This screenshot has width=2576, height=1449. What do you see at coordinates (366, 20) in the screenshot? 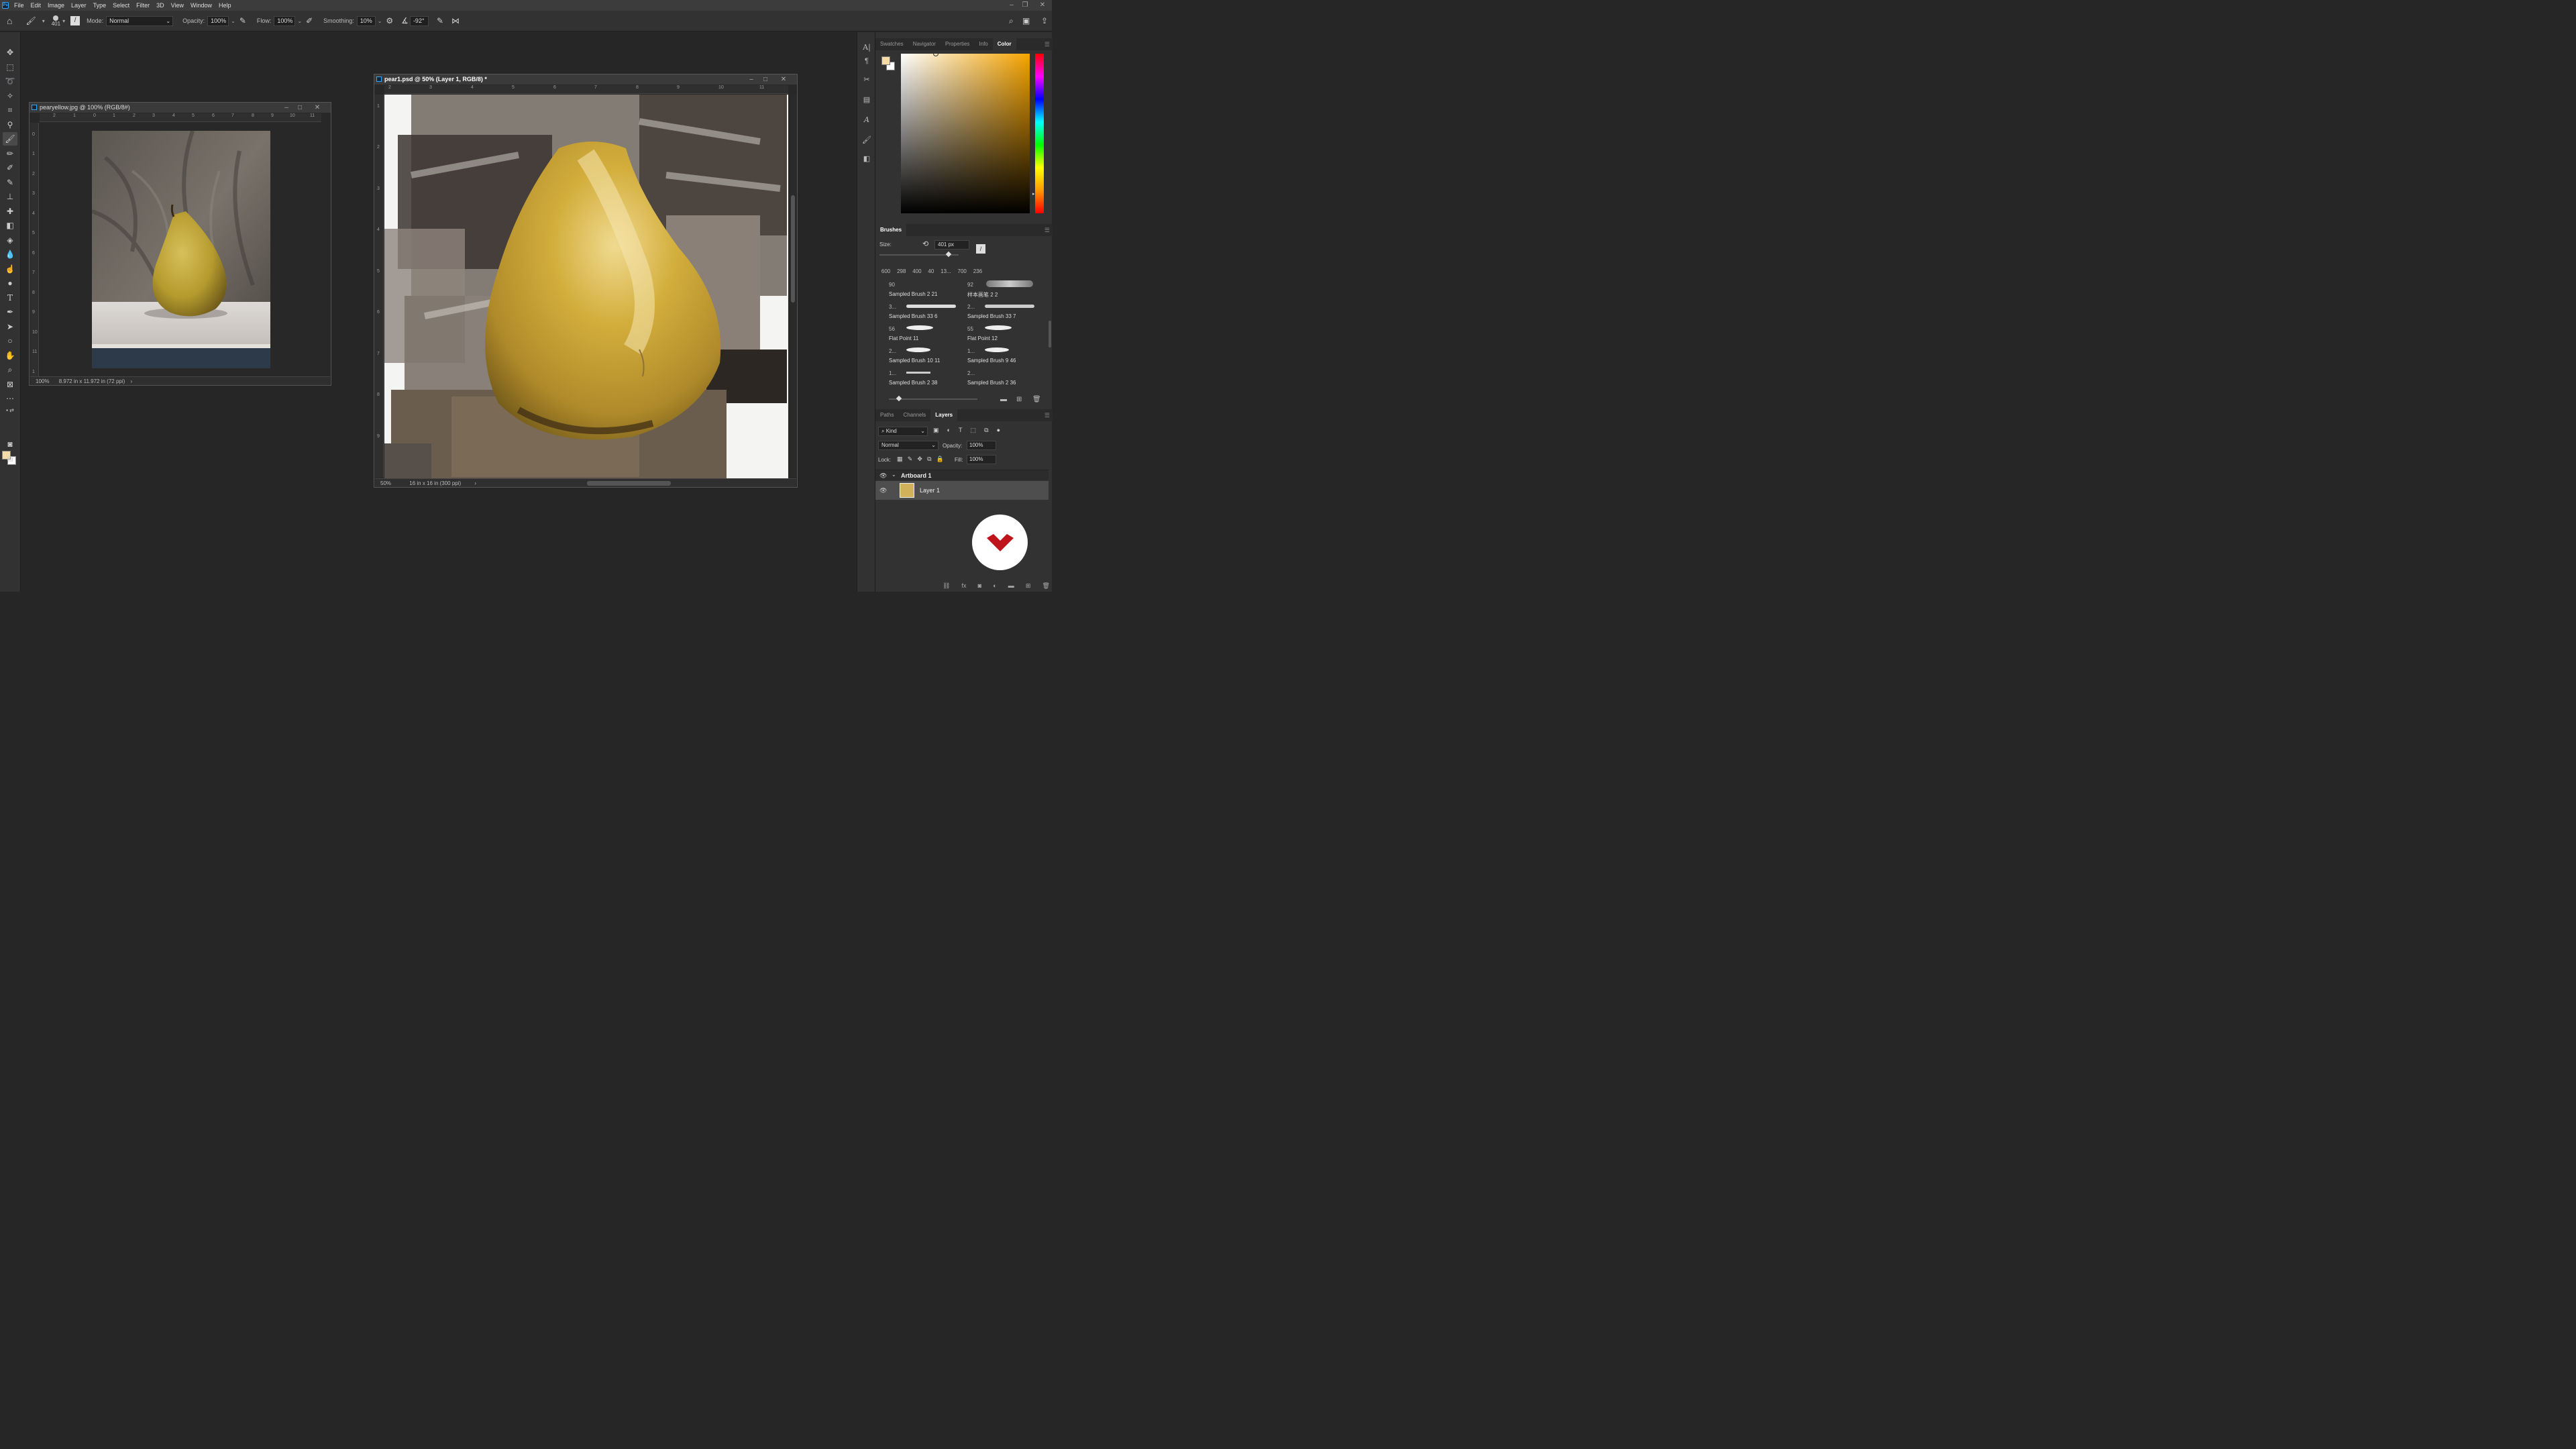
I see `smoothing-input: 10%` at bounding box center [366, 20].